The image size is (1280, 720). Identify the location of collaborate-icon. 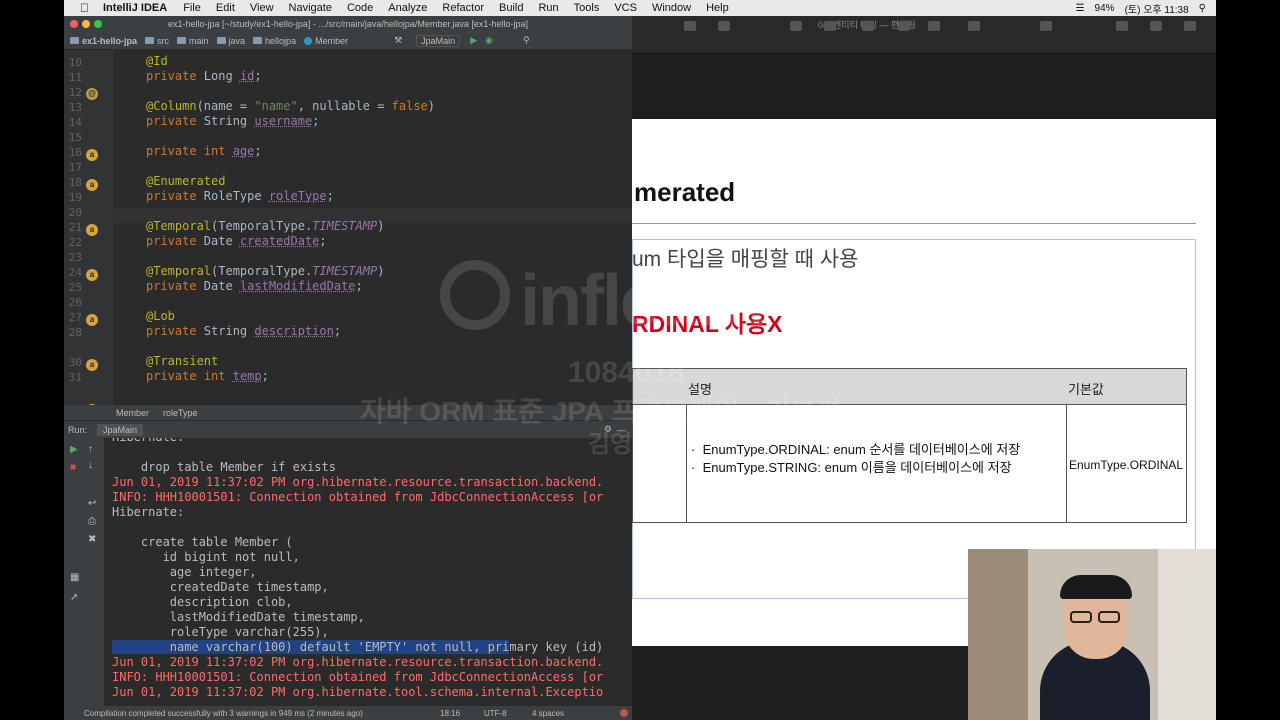
(1046, 26).